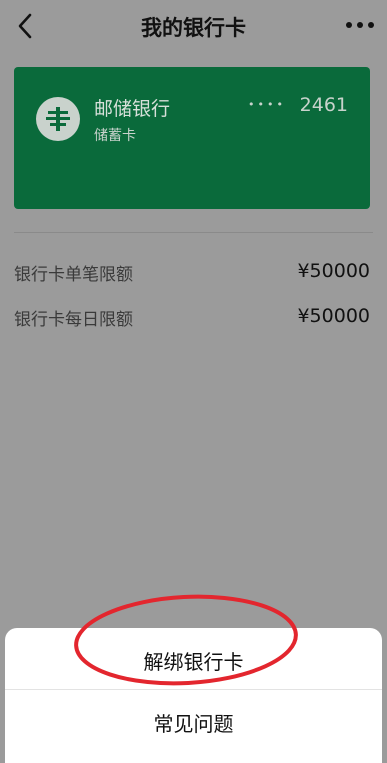 This screenshot has height=763, width=387. What do you see at coordinates (192, 318) in the screenshot?
I see `limit-row-daily: 银行卡每日限额 ¥50000` at bounding box center [192, 318].